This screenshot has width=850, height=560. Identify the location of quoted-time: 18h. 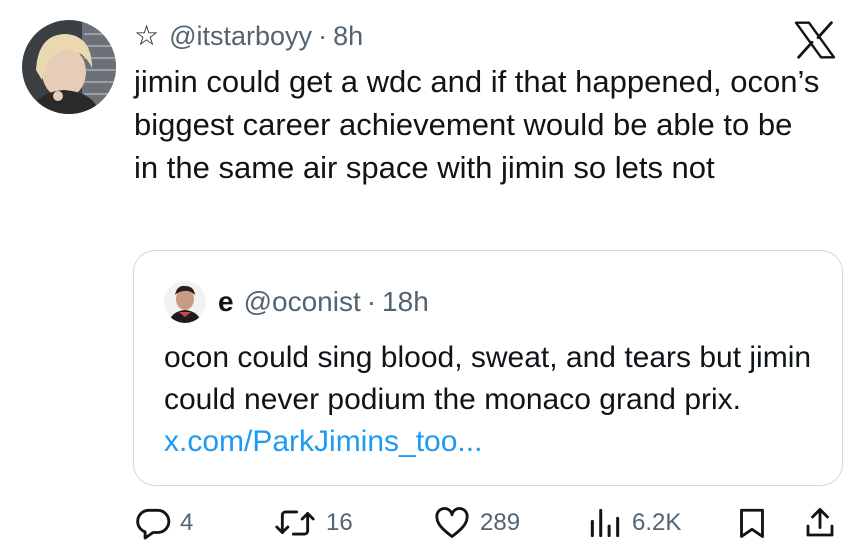
(405, 302).